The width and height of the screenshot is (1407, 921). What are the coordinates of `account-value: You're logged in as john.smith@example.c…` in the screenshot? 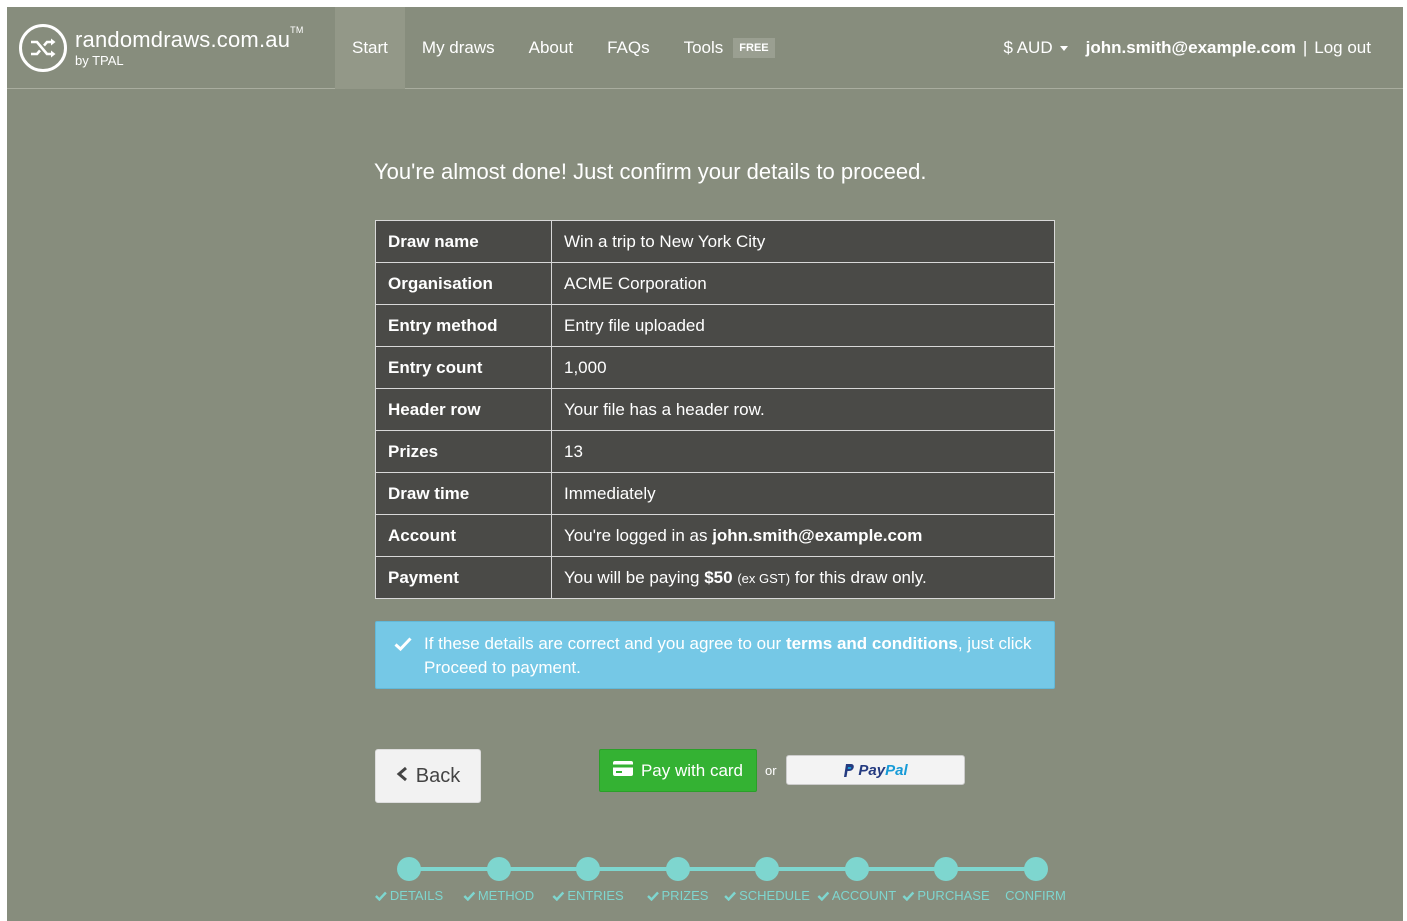 It's located at (803, 535).